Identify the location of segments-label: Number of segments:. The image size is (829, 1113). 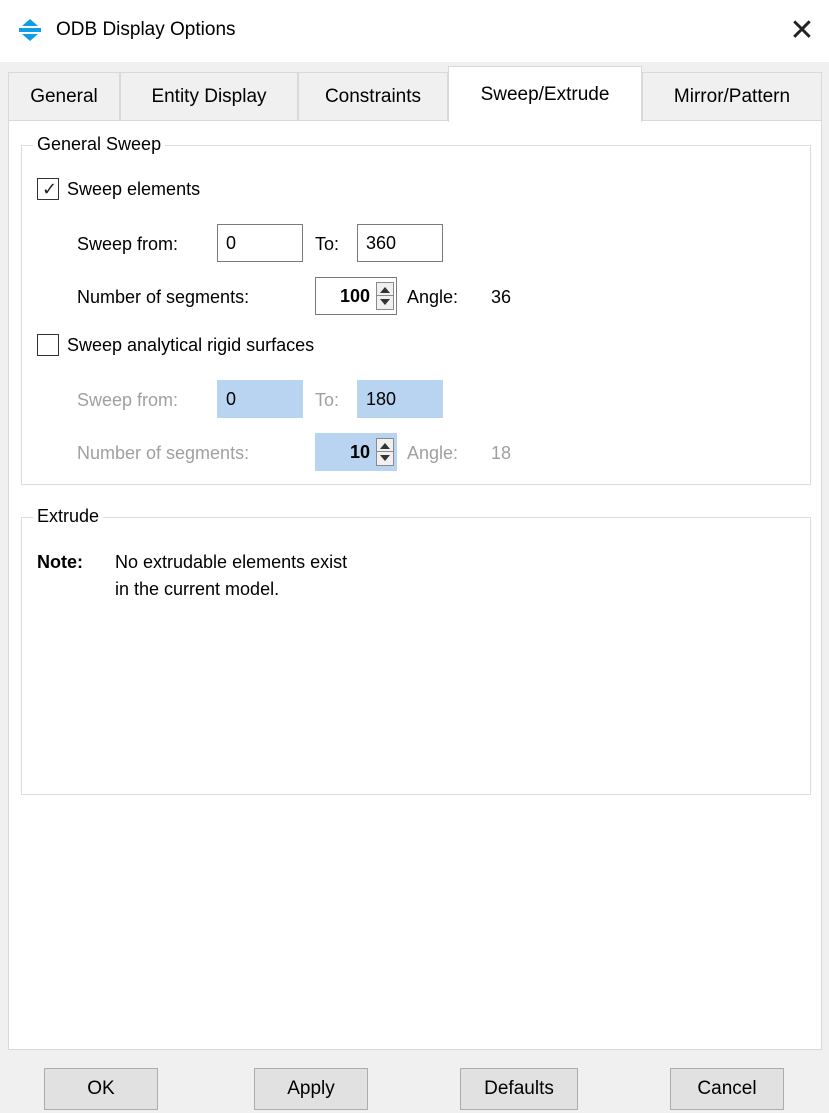
(163, 297).